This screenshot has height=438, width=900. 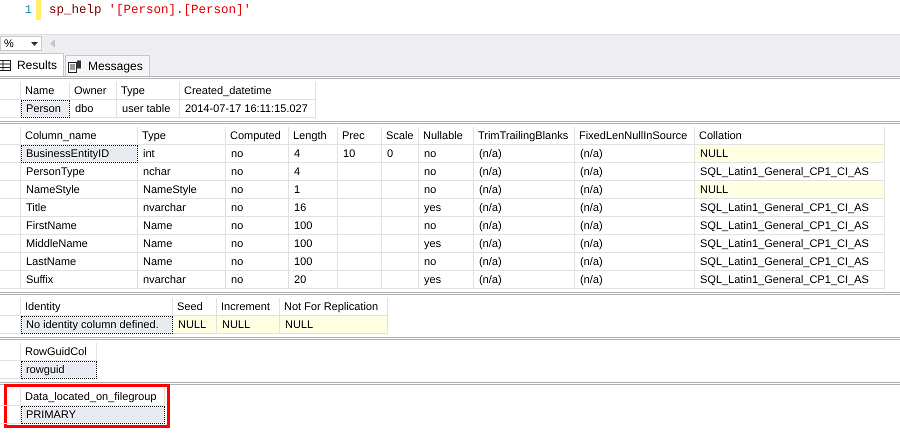 What do you see at coordinates (400, 136) in the screenshot?
I see `column-header: Scale` at bounding box center [400, 136].